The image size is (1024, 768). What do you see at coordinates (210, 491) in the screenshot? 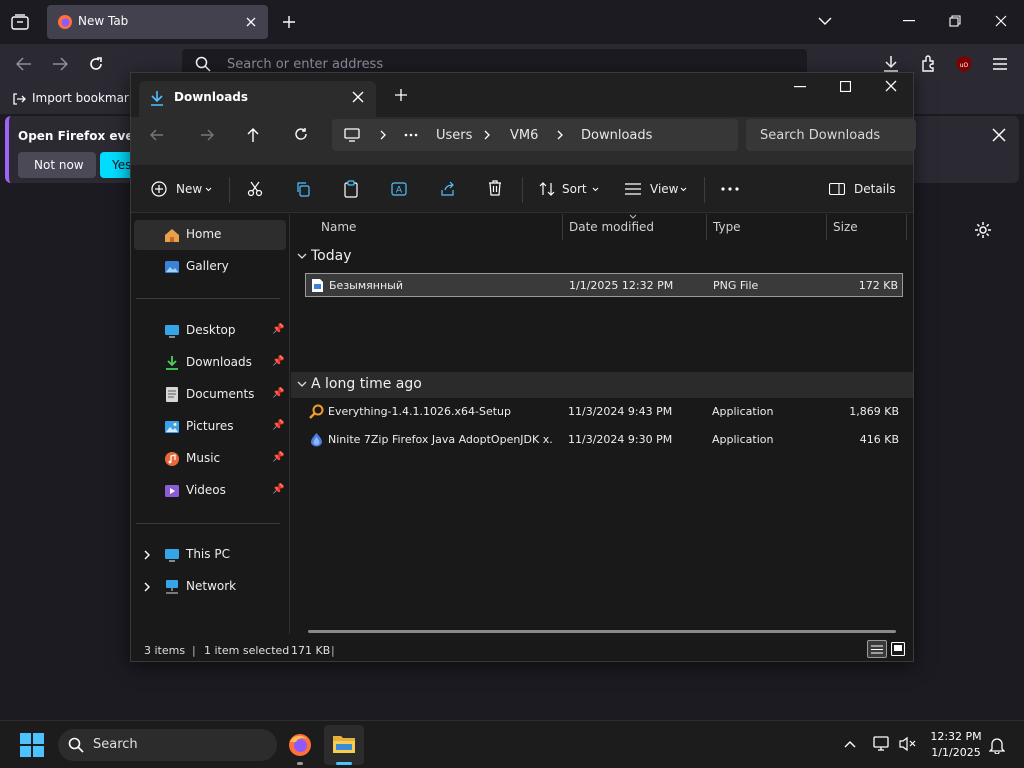
I see `sidebar-item-videos: Videos 📌` at bounding box center [210, 491].